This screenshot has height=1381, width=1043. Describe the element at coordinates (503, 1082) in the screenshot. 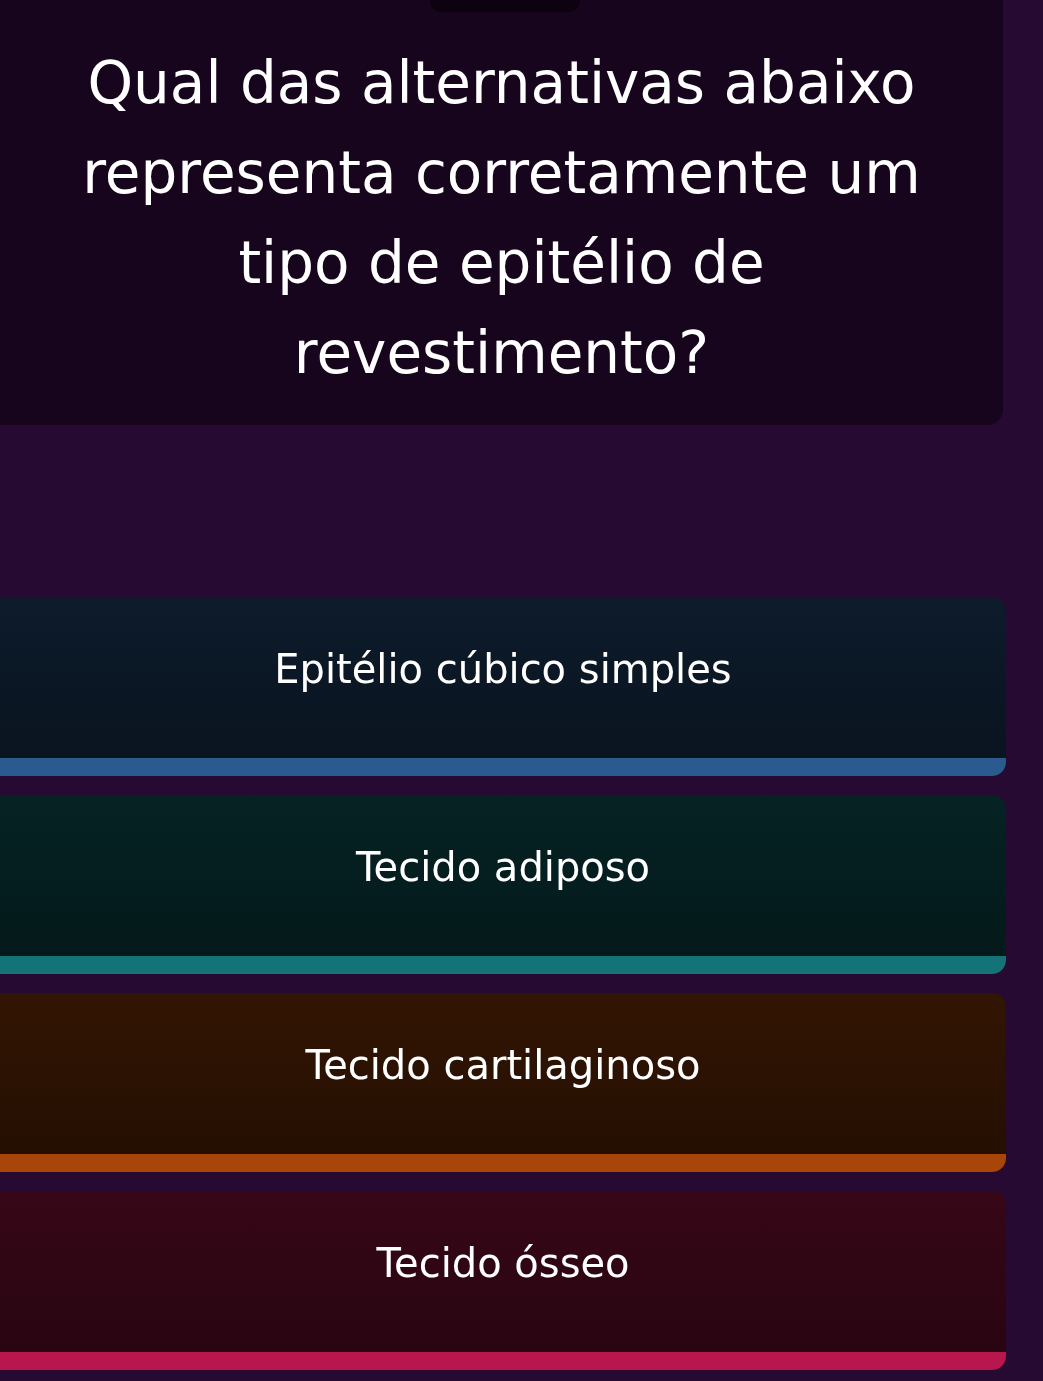

I see `answer-option: Tecido cartilaginoso` at that location.